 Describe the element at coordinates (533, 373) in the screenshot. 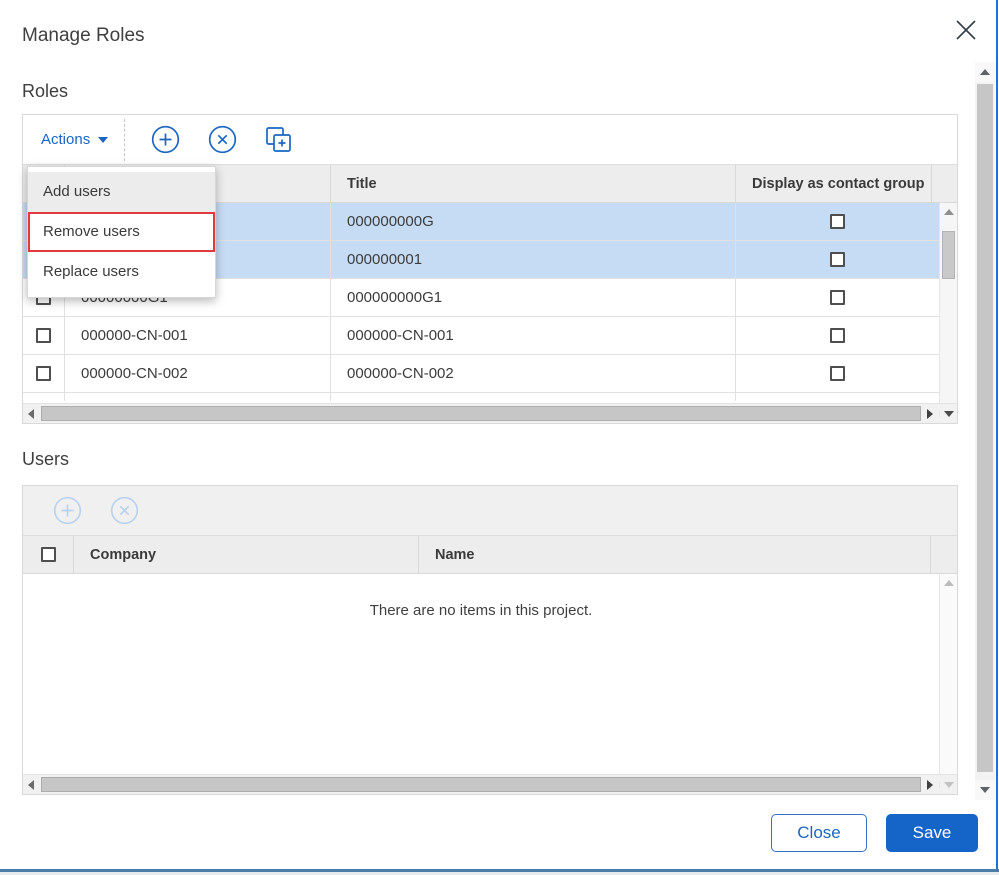

I see `role-title-cell: 000000-CN-002` at that location.